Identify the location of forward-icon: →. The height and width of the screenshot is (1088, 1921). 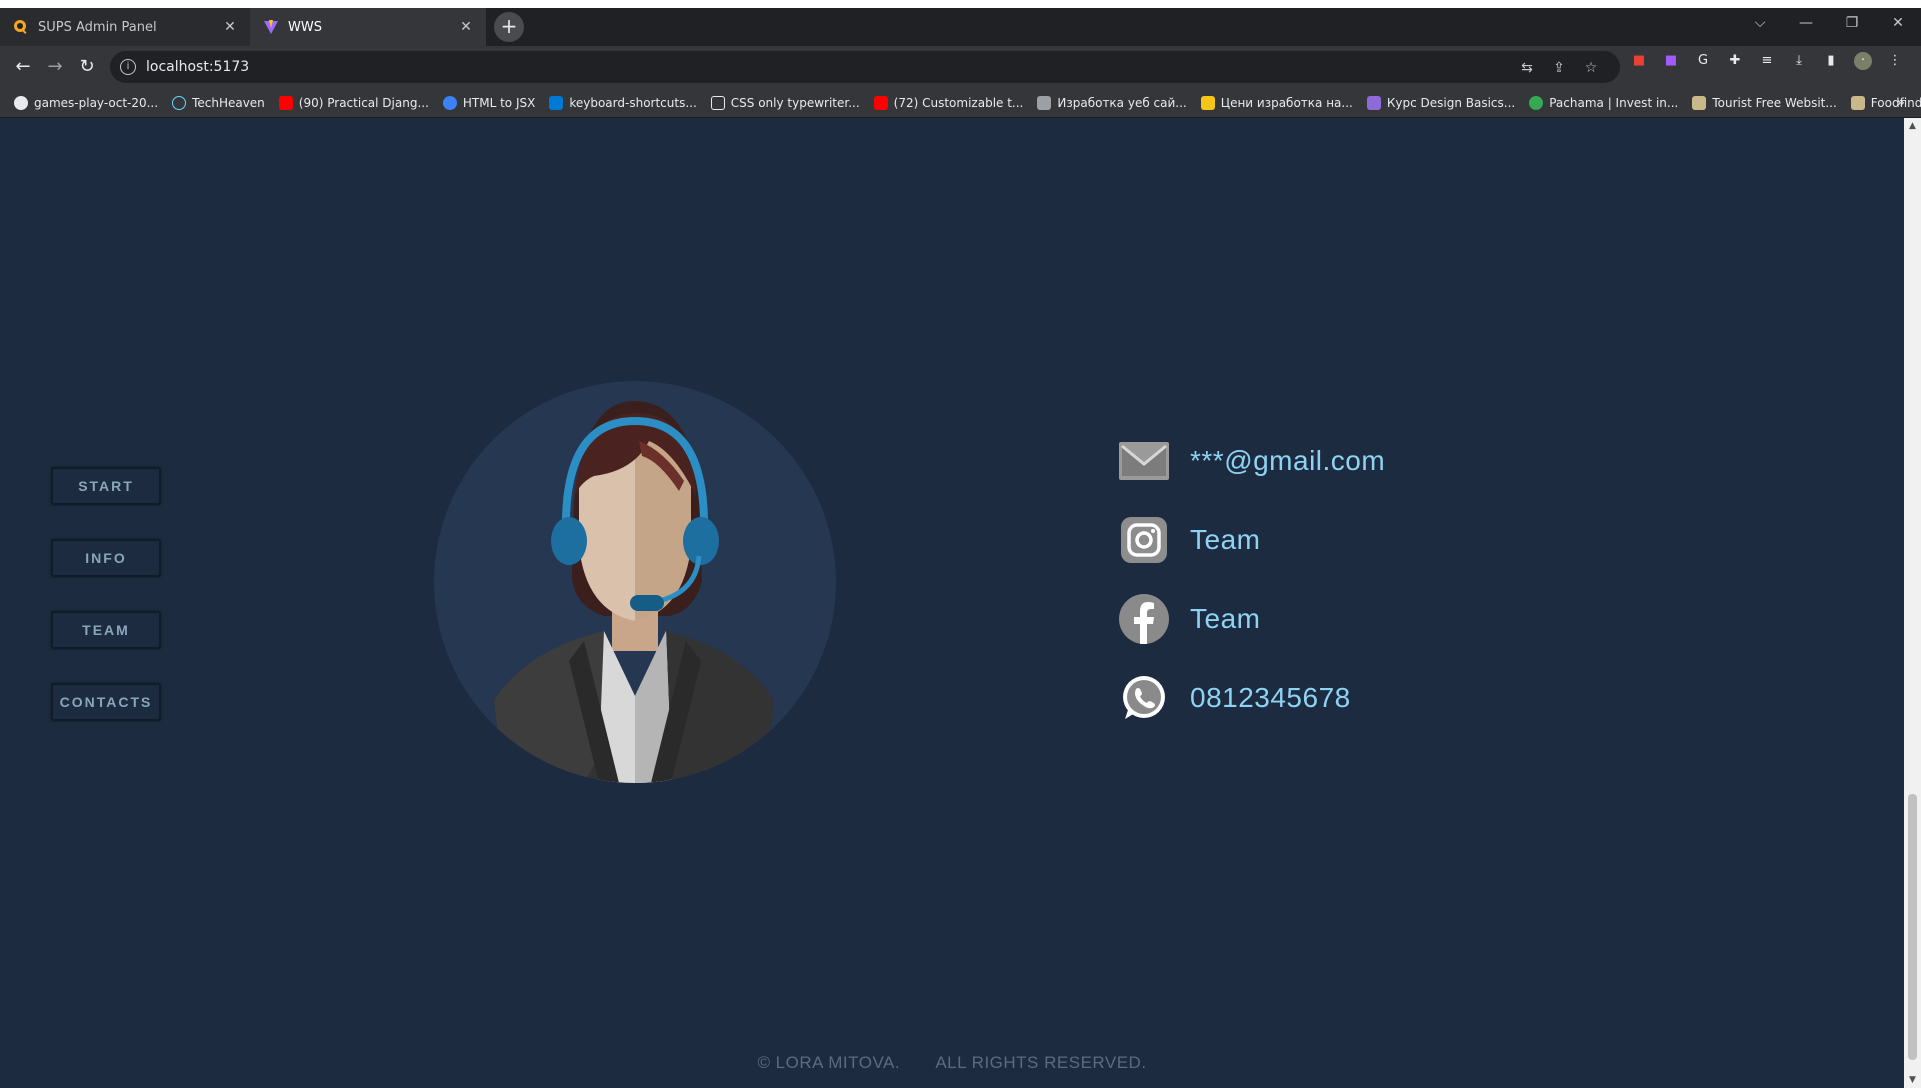
(55, 67).